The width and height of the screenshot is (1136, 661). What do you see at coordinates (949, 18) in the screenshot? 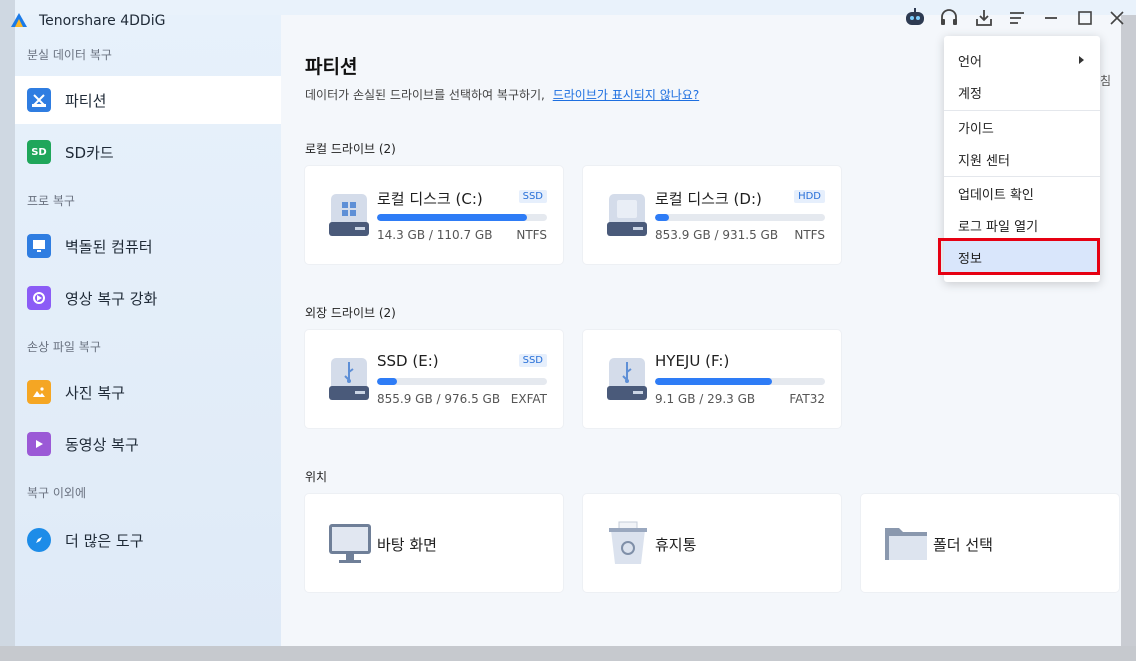
I see `headset-support-icon` at bounding box center [949, 18].